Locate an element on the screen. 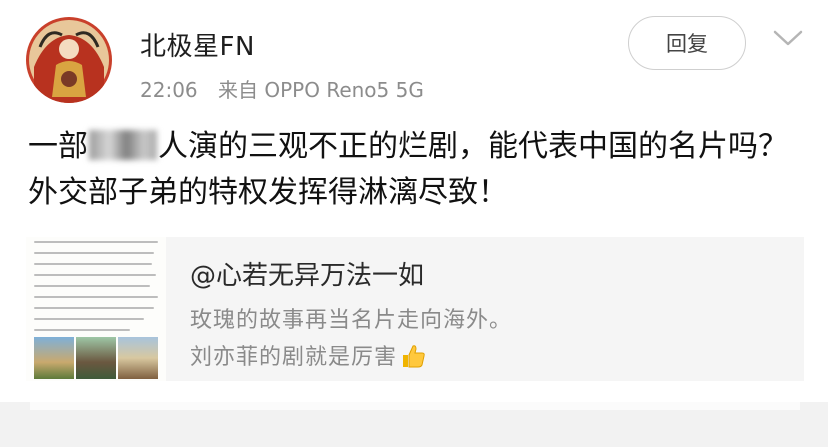 The width and height of the screenshot is (828, 447). repost-text-line1: 玫瑰的故事再当名片走向海外。 is located at coordinates (351, 320).